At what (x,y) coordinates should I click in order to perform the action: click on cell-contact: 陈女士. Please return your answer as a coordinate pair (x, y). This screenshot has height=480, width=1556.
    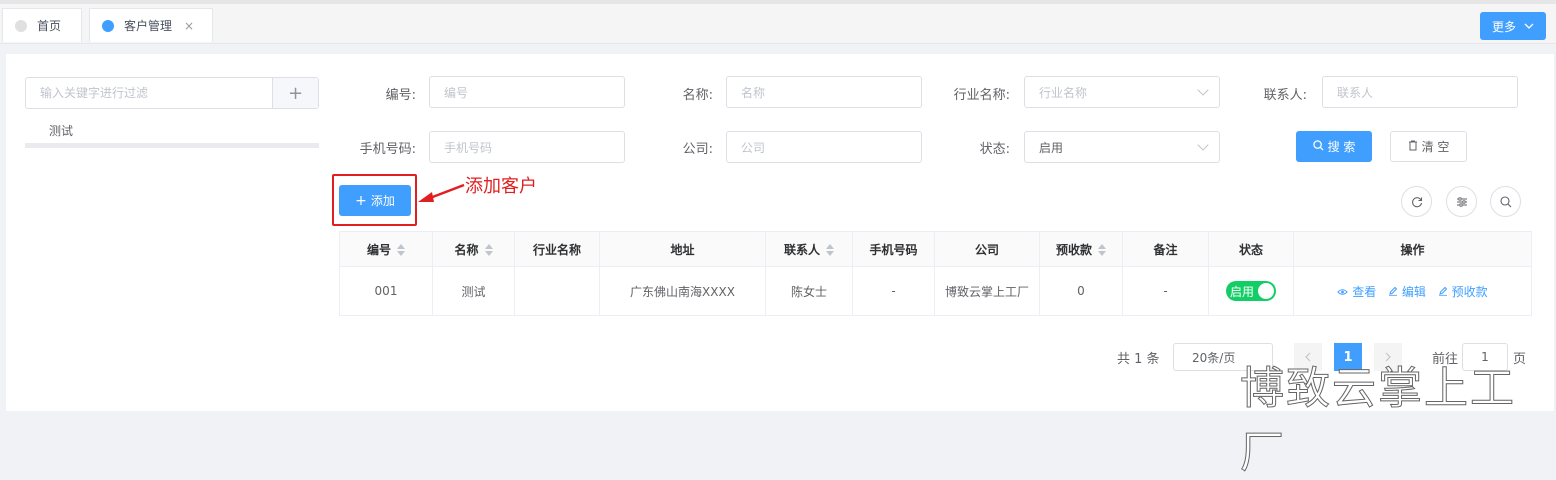
    Looking at the image, I should click on (809, 291).